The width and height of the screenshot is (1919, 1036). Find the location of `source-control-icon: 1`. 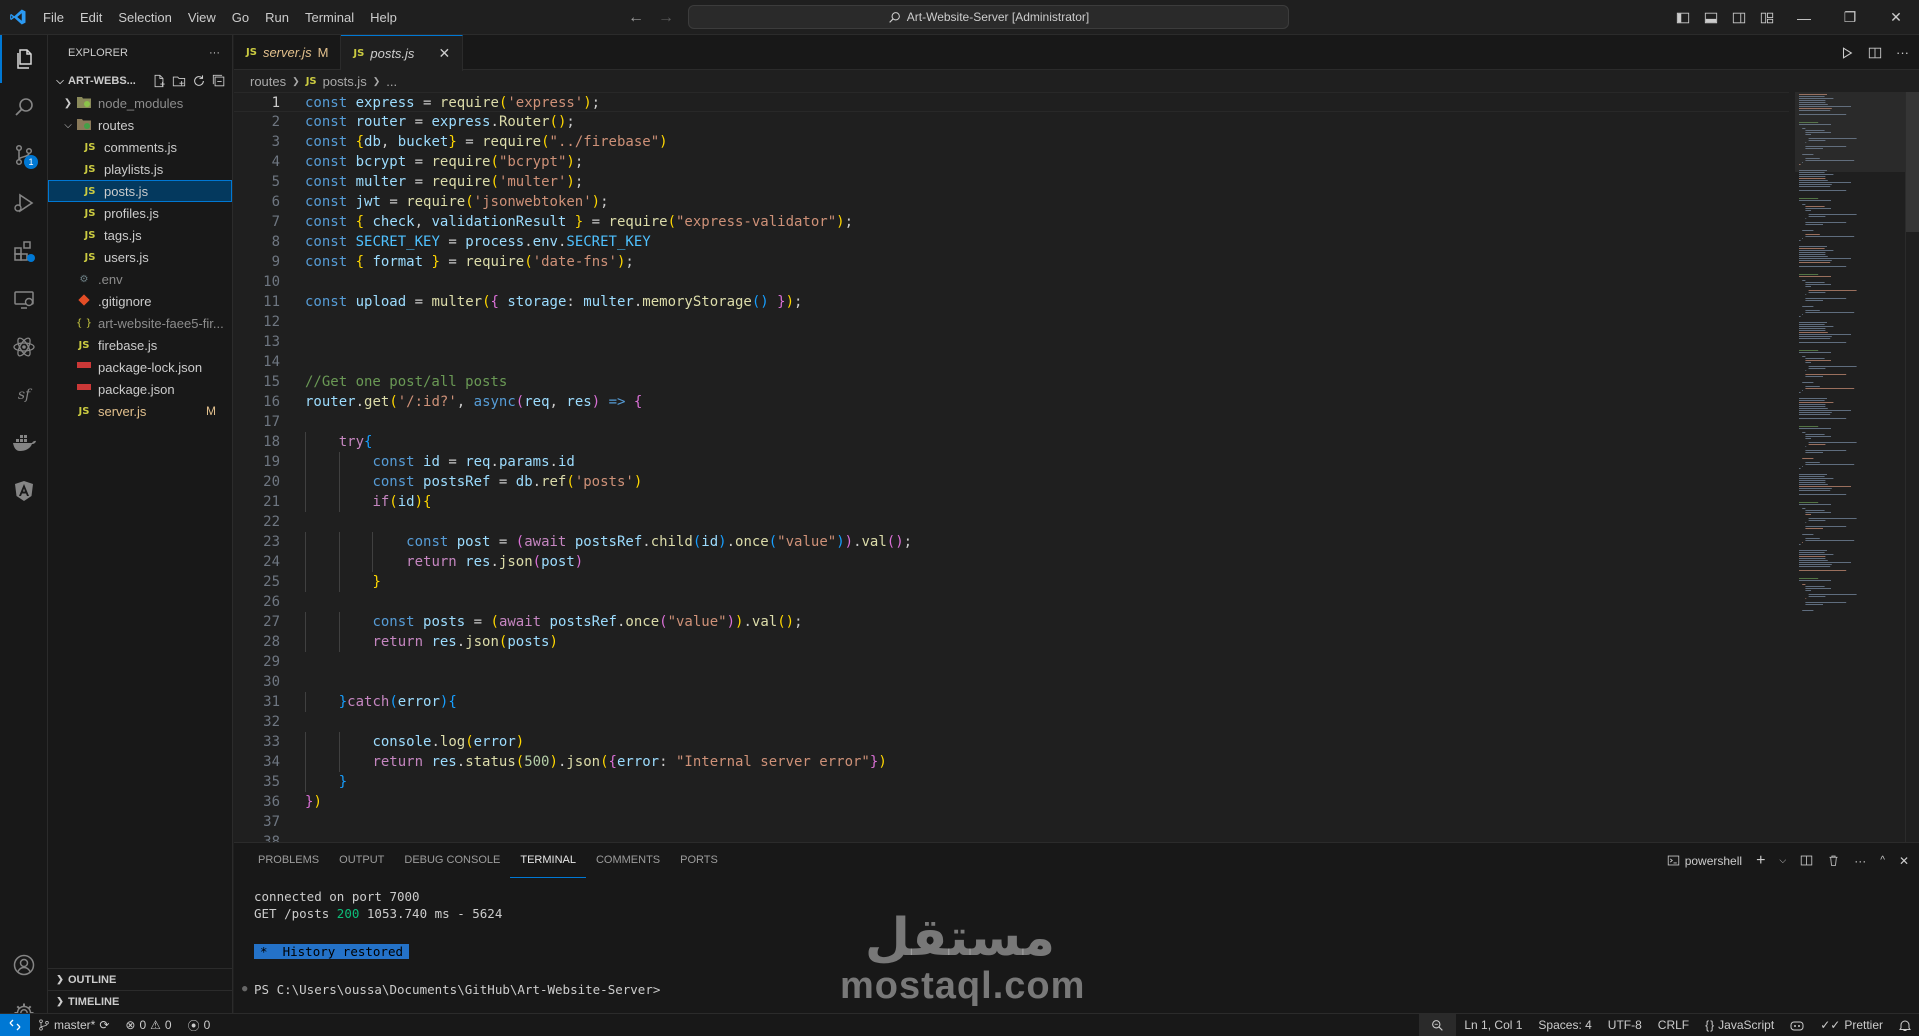

source-control-icon: 1 is located at coordinates (24, 155).